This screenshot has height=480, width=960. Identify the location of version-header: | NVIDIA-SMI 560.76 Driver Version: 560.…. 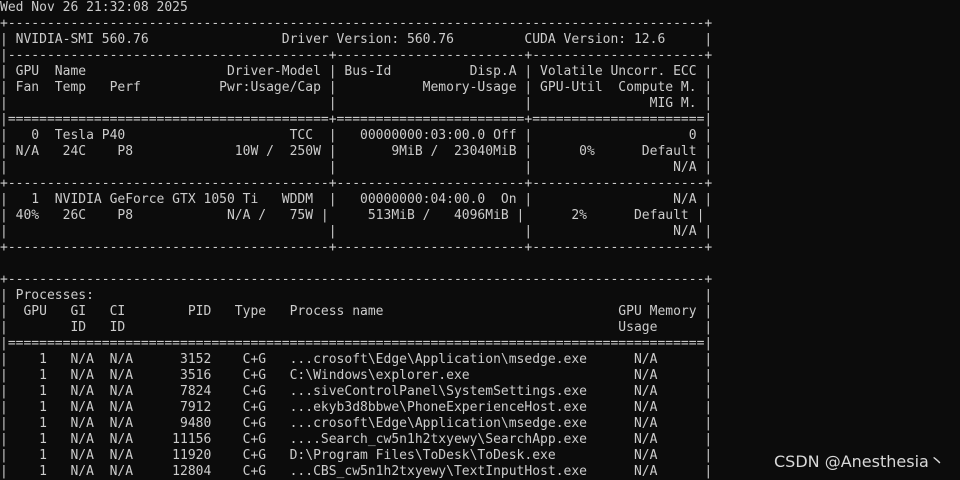
(356, 39).